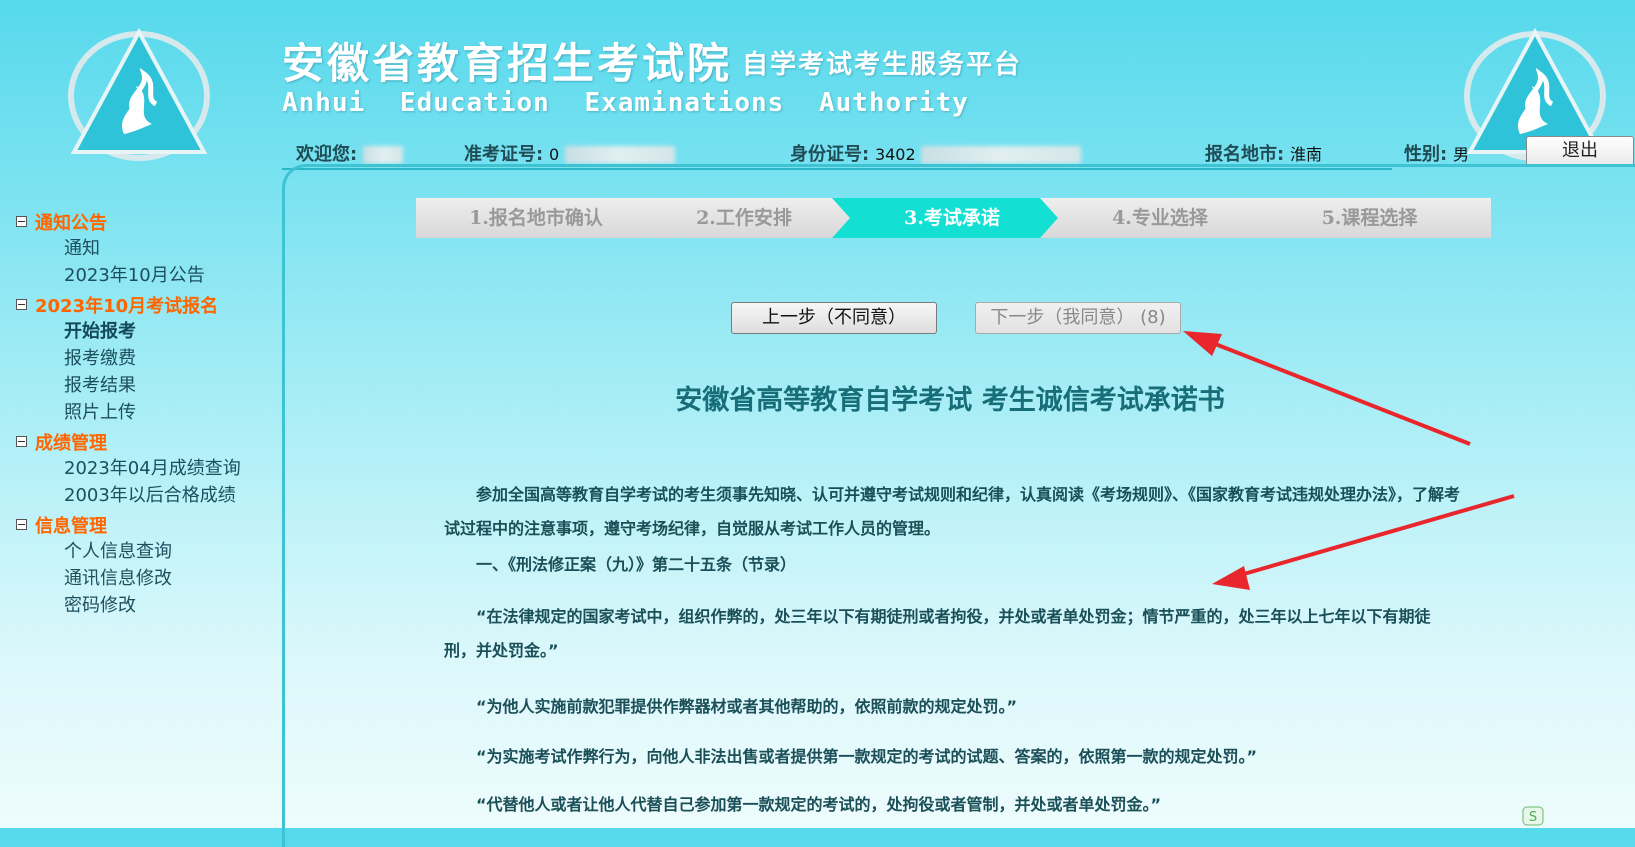 The image size is (1635, 847). I want to click on step-1: 1.报名地市确认, so click(536, 218).